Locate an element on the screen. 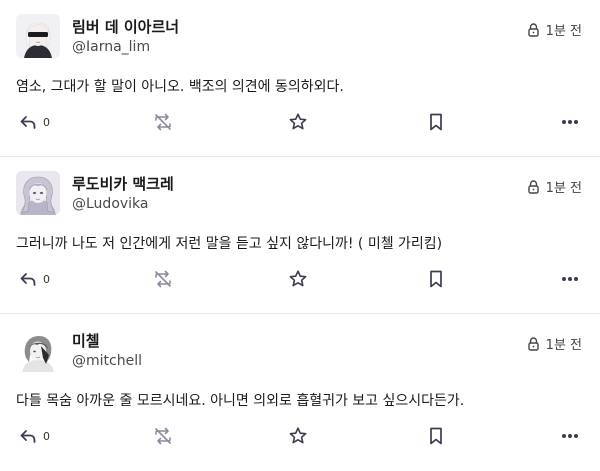 This screenshot has height=471, width=600. status-content: 염소, 그대가 할 말이 아니오. 백조의 의견에 동의하외다. is located at coordinates (180, 87).